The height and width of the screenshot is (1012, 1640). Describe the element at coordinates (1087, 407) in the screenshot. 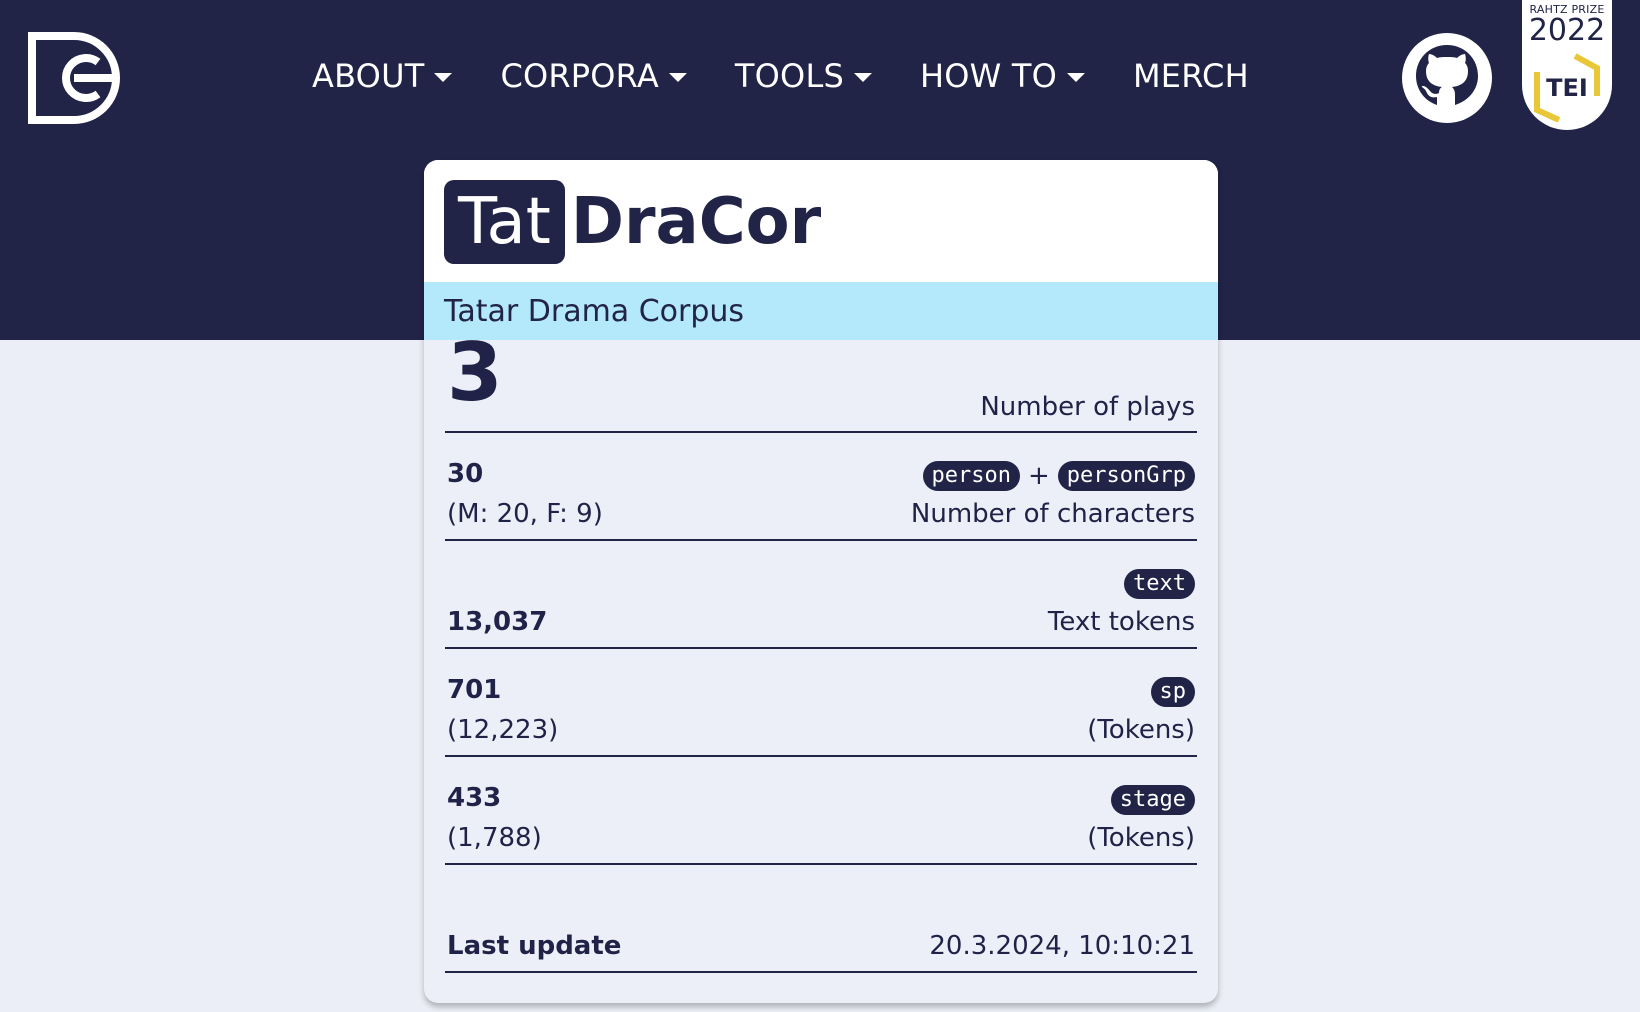

I see `plays-label: Number of plays` at that location.